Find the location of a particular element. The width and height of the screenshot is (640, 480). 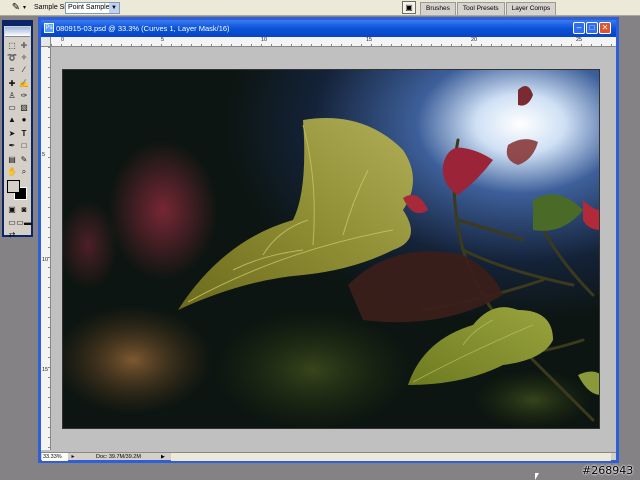

ruler-label: 0 is located at coordinates (63, 40).